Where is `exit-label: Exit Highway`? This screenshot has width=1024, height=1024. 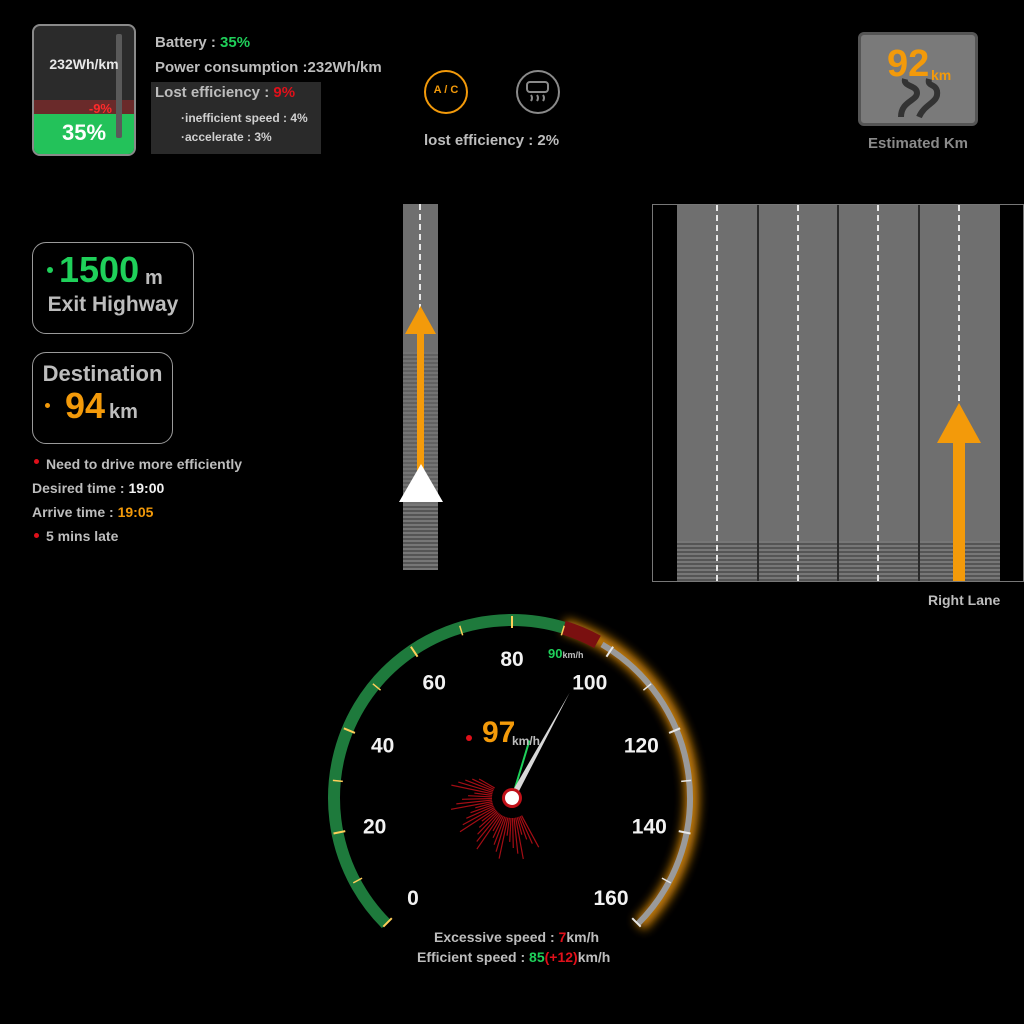 exit-label: Exit Highway is located at coordinates (113, 304).